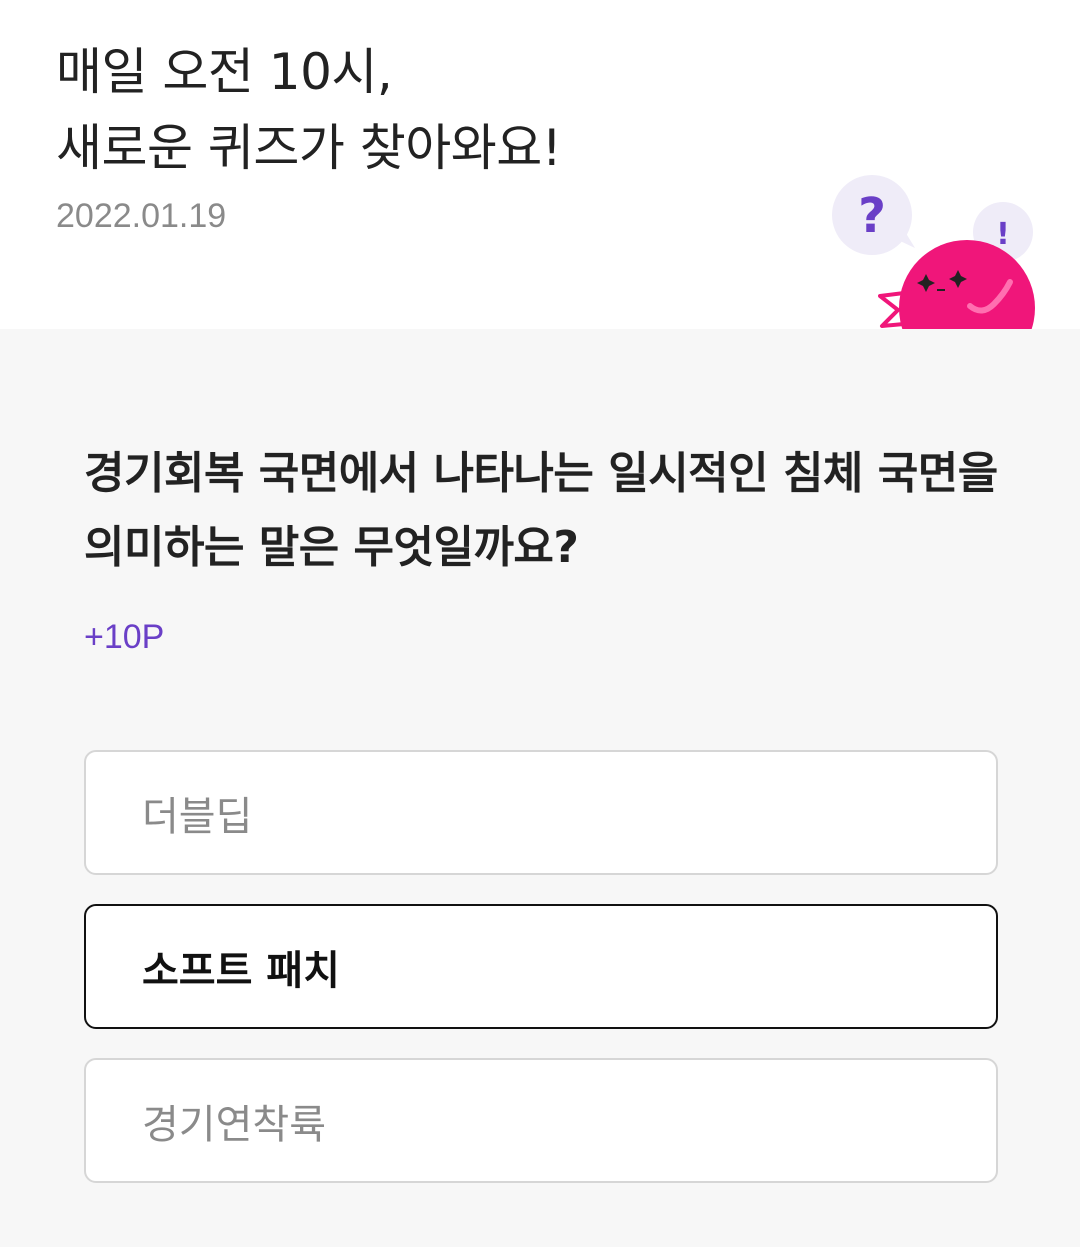 The width and height of the screenshot is (1080, 1247). Describe the element at coordinates (541, 1120) in the screenshot. I see `answer-option-3: 경기연착륙` at that location.